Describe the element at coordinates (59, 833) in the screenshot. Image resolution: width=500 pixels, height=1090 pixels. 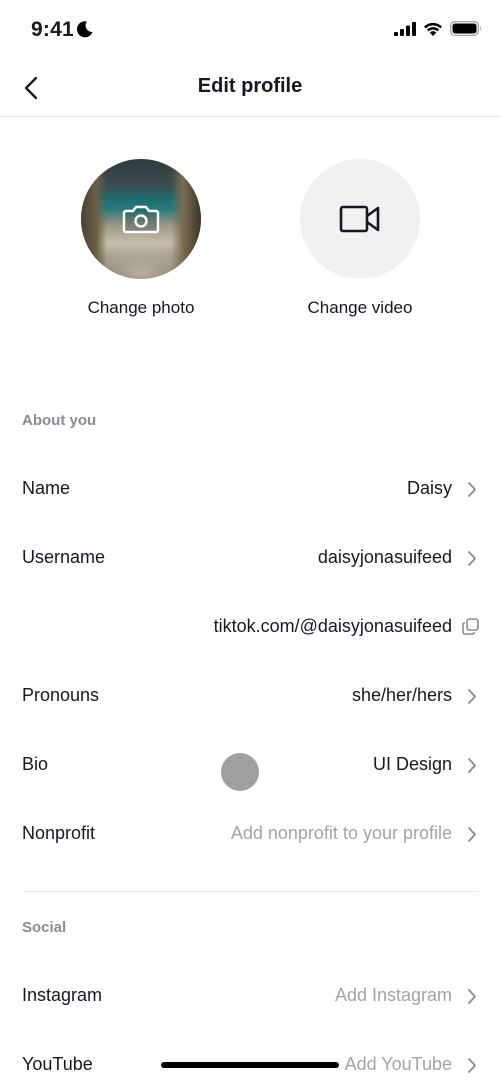
I see `row-label: Nonprofit` at that location.